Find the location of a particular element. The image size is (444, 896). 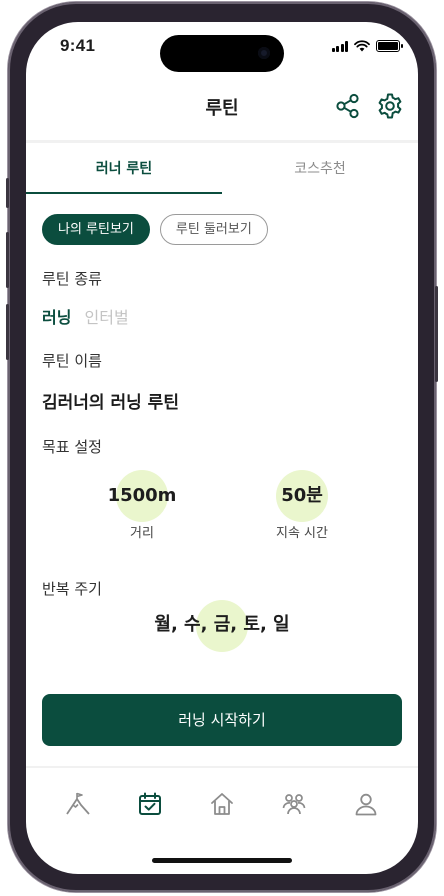

tab-bar: 러너 루틴 코스추천 is located at coordinates (222, 173).